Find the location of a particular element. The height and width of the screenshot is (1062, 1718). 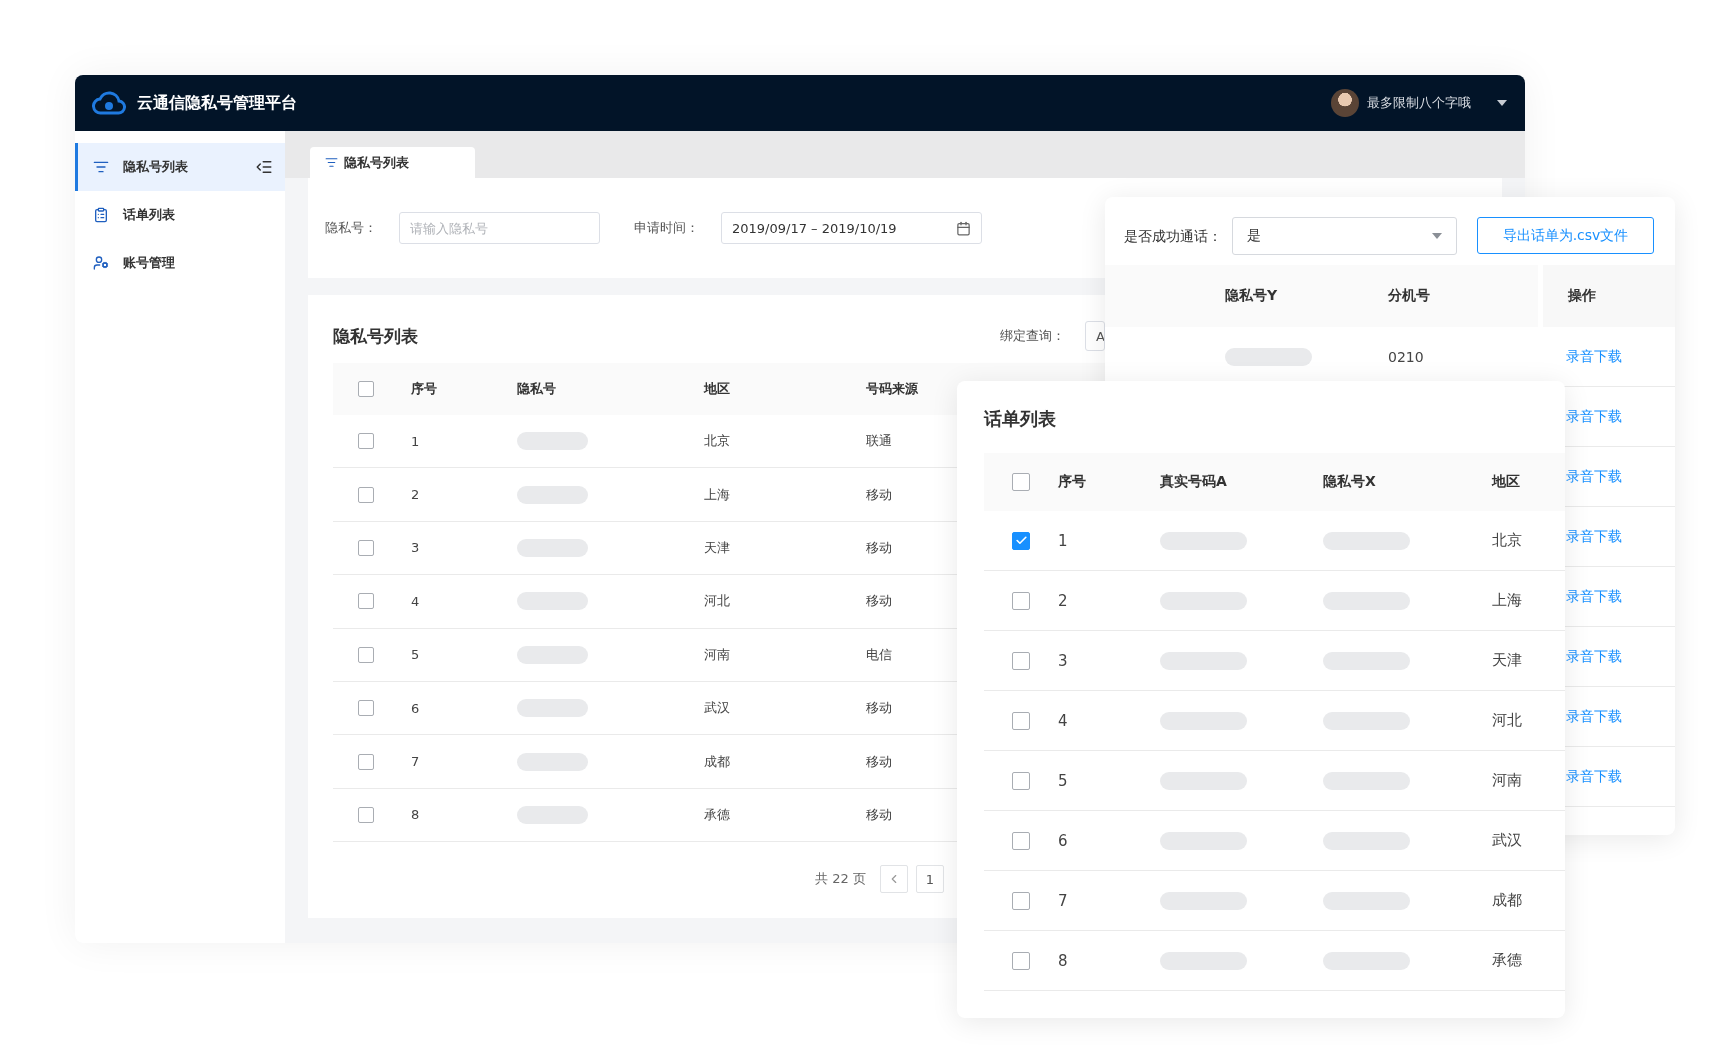

user-icon is located at coordinates (101, 263).